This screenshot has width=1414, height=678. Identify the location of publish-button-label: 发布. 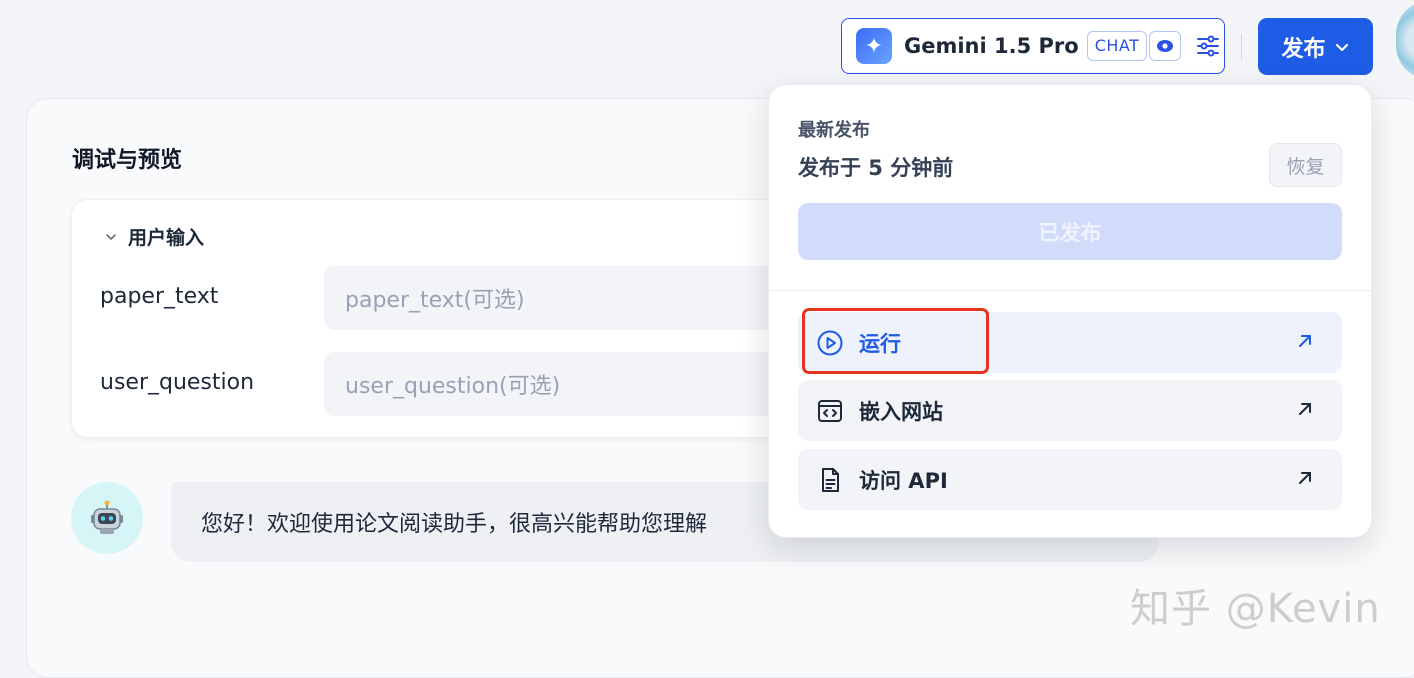
(1303, 49).